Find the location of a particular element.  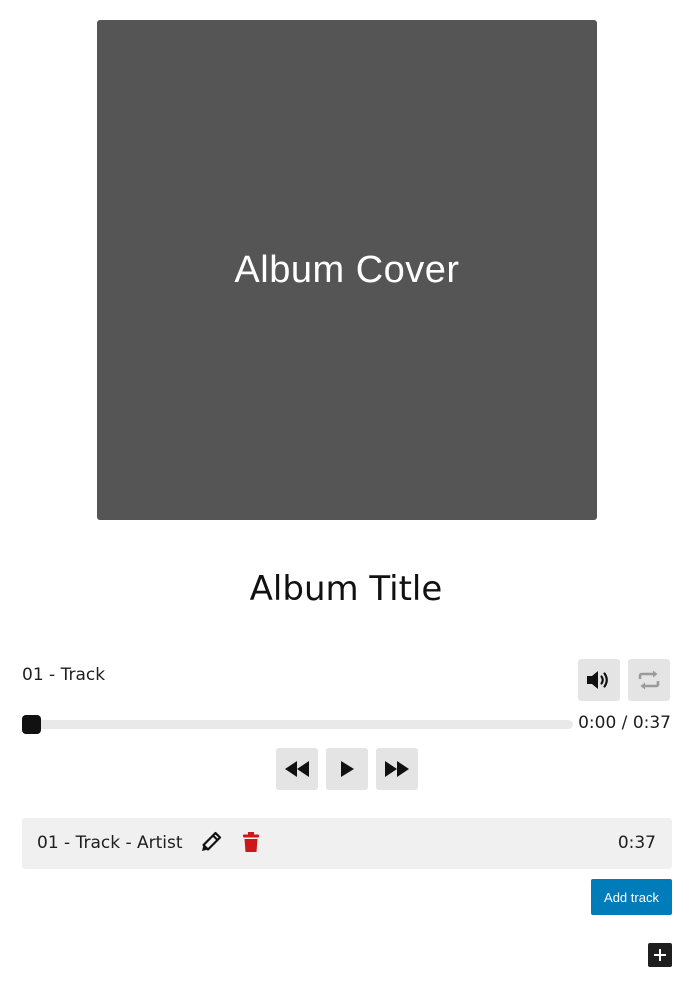

add-block-button is located at coordinates (660, 955).